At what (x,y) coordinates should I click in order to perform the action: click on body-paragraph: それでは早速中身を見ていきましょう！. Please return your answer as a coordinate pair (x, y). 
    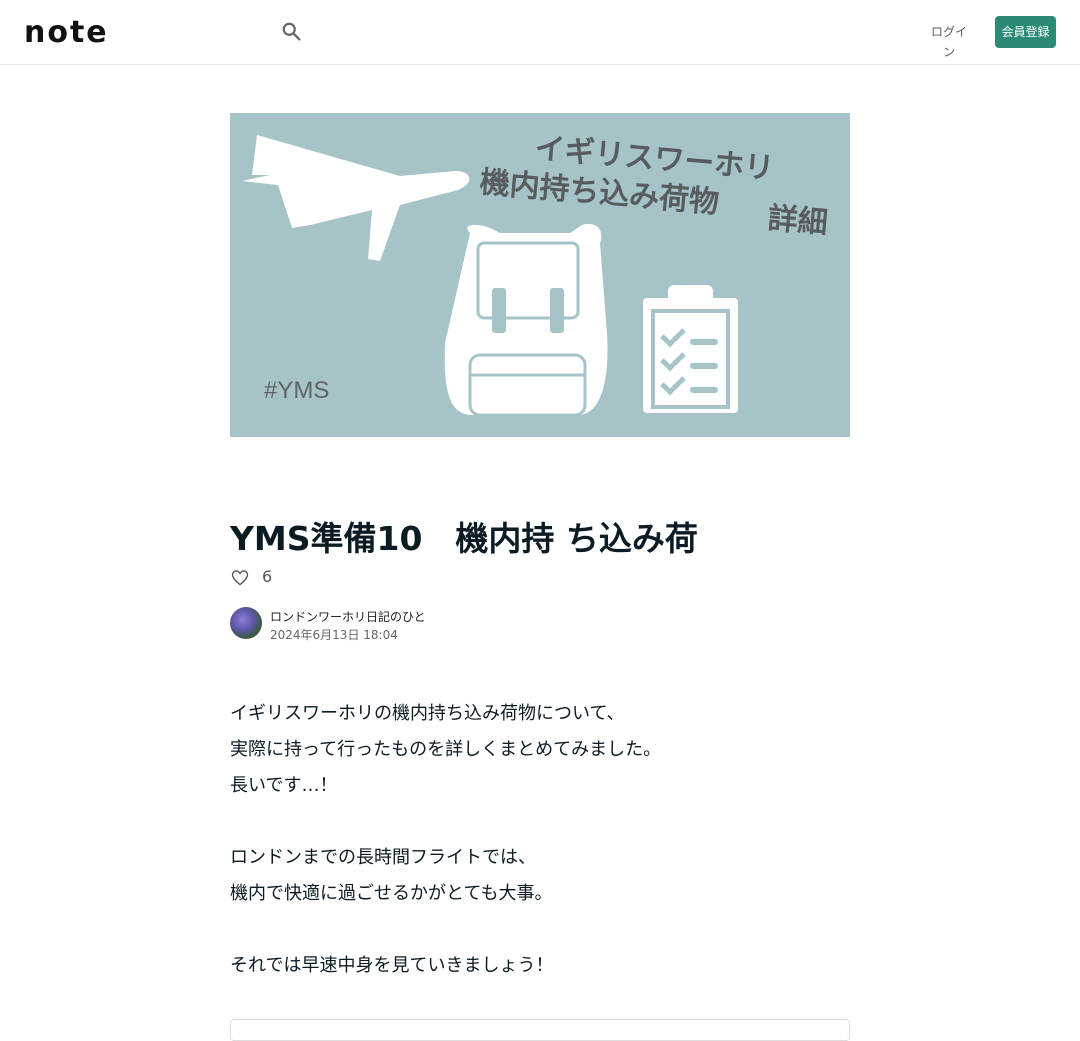
    Looking at the image, I should click on (392, 965).